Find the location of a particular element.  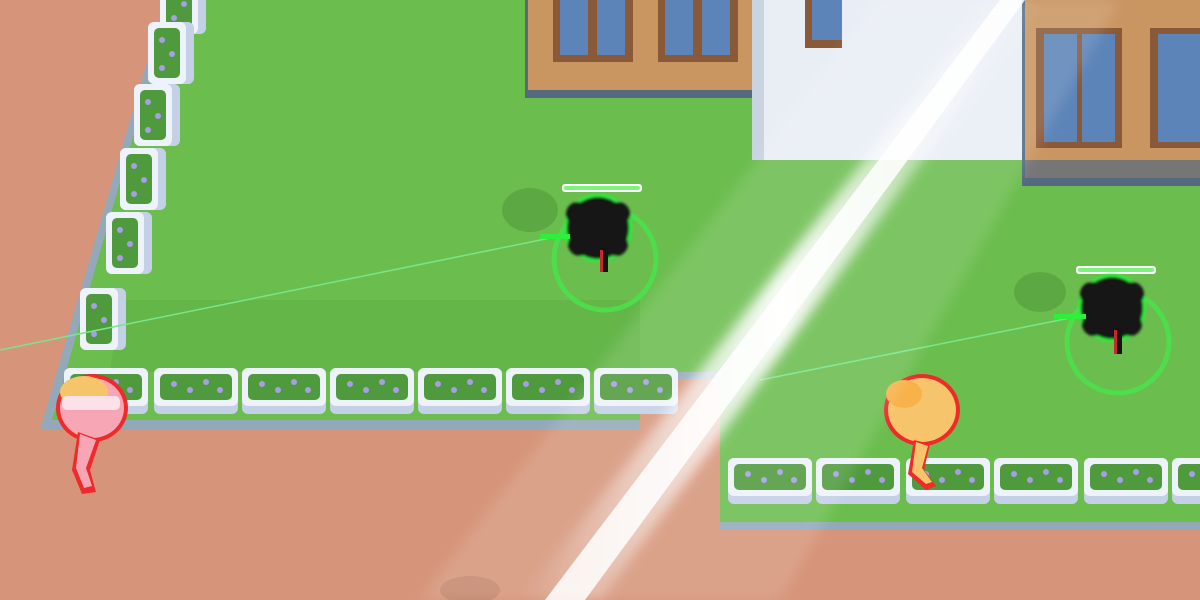

building-left is located at coordinates (645, 49).